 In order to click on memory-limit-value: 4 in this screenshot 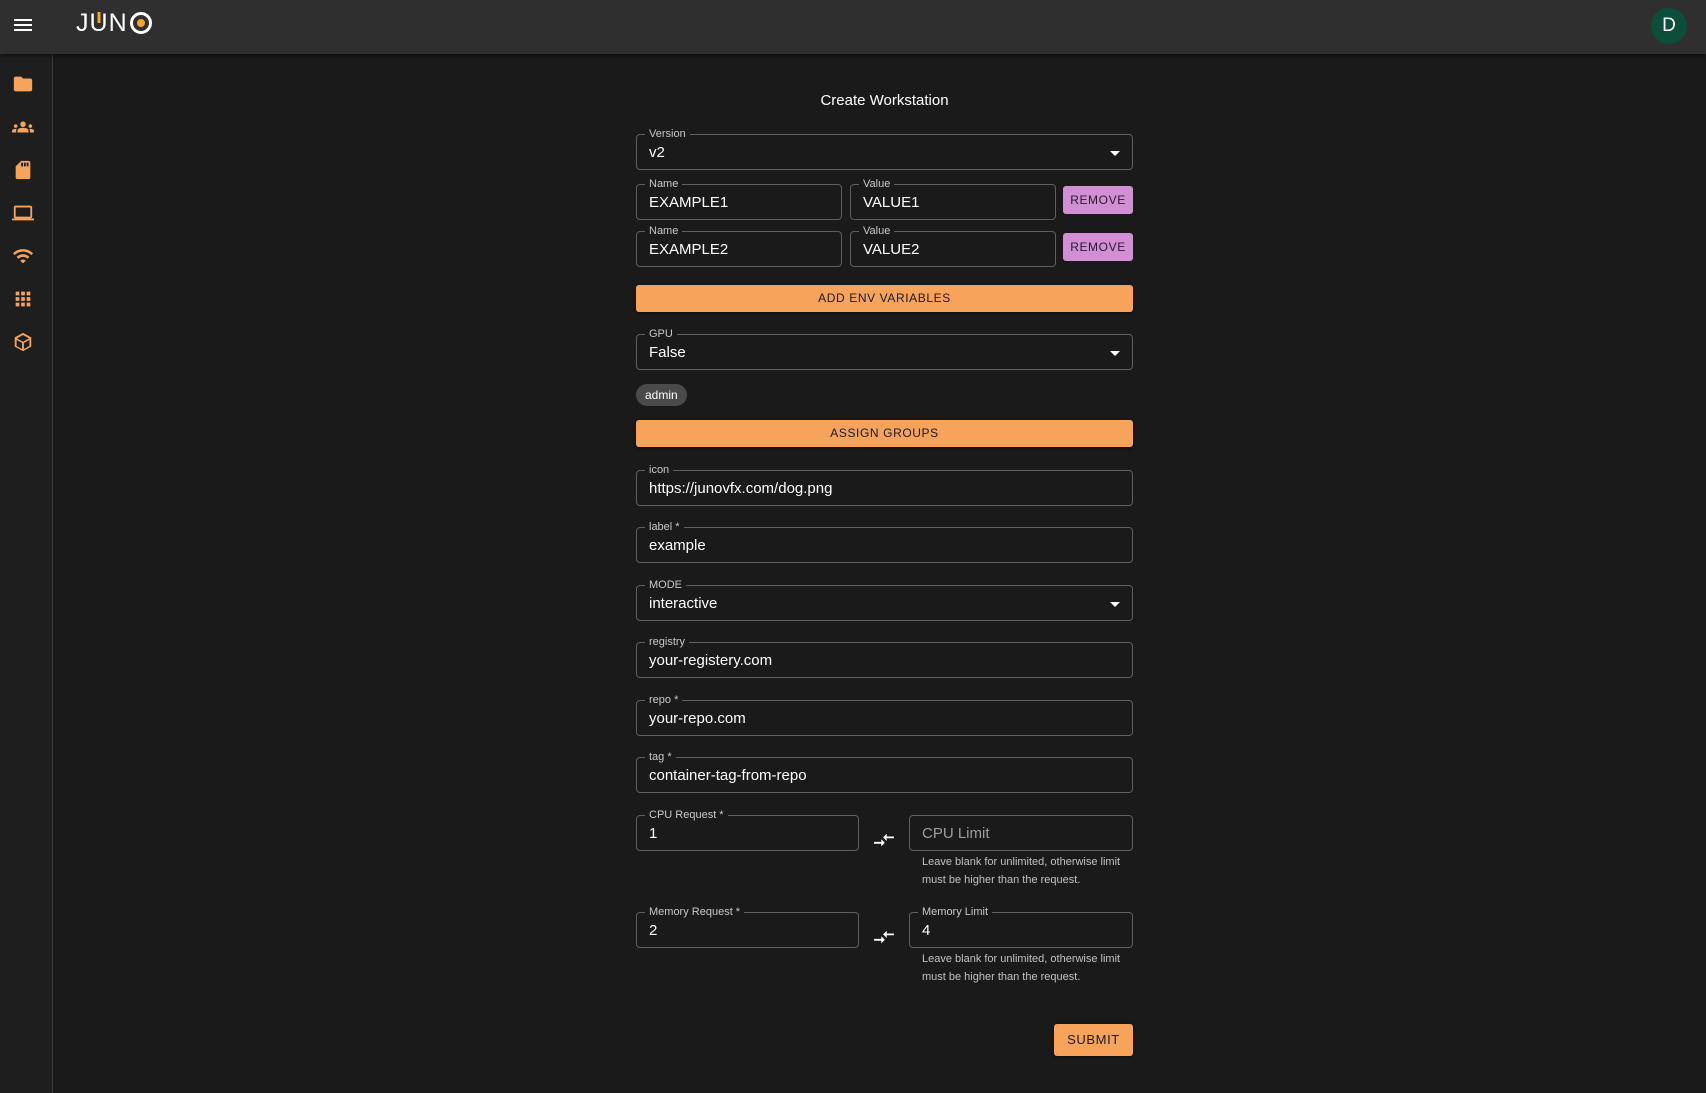, I will do `click(926, 930)`.